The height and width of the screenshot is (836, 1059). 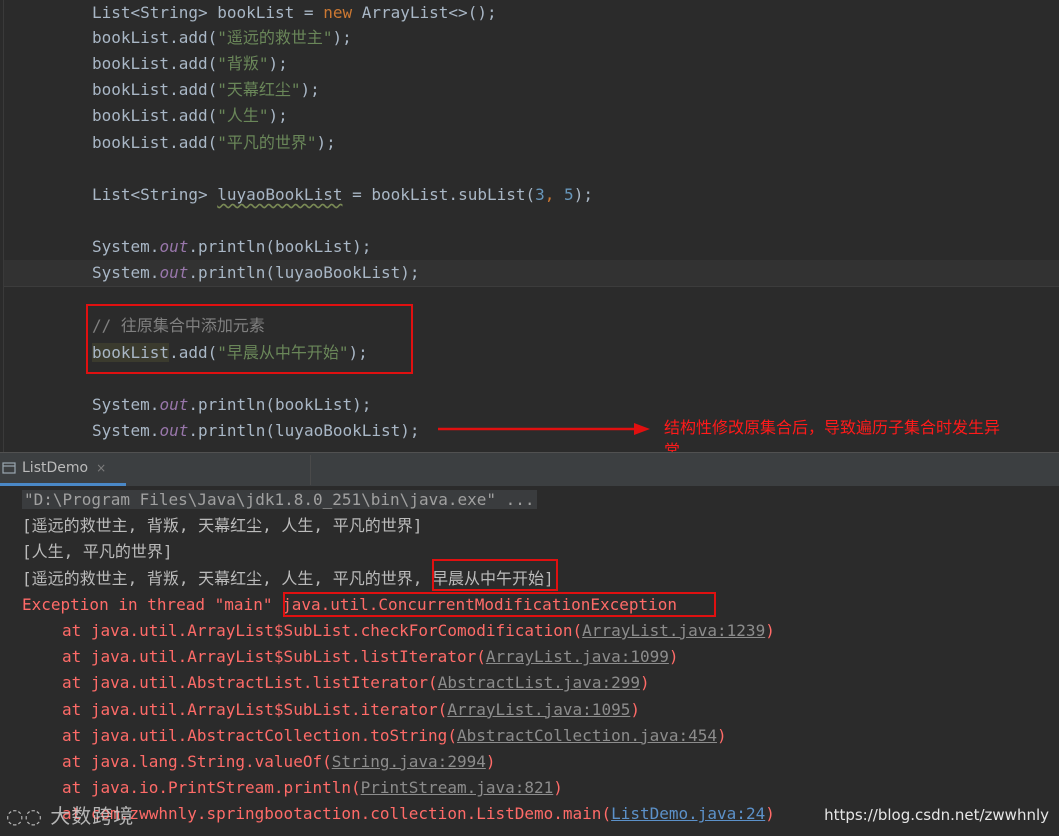 What do you see at coordinates (101, 468) in the screenshot?
I see `close-icon: ×` at bounding box center [101, 468].